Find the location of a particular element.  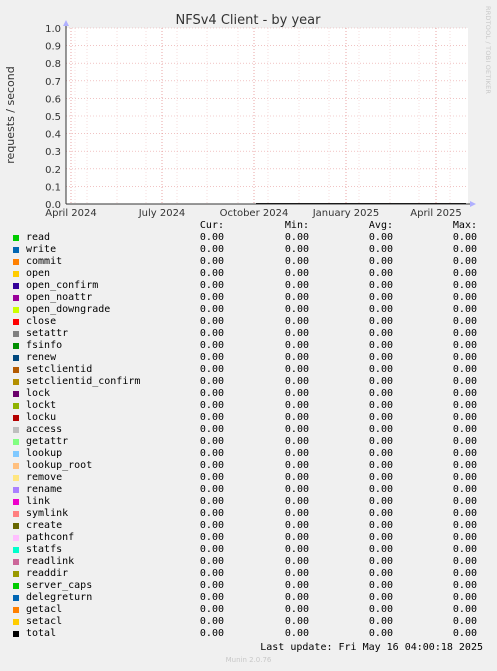

legend-series-name: setclientid is located at coordinates (59, 369).